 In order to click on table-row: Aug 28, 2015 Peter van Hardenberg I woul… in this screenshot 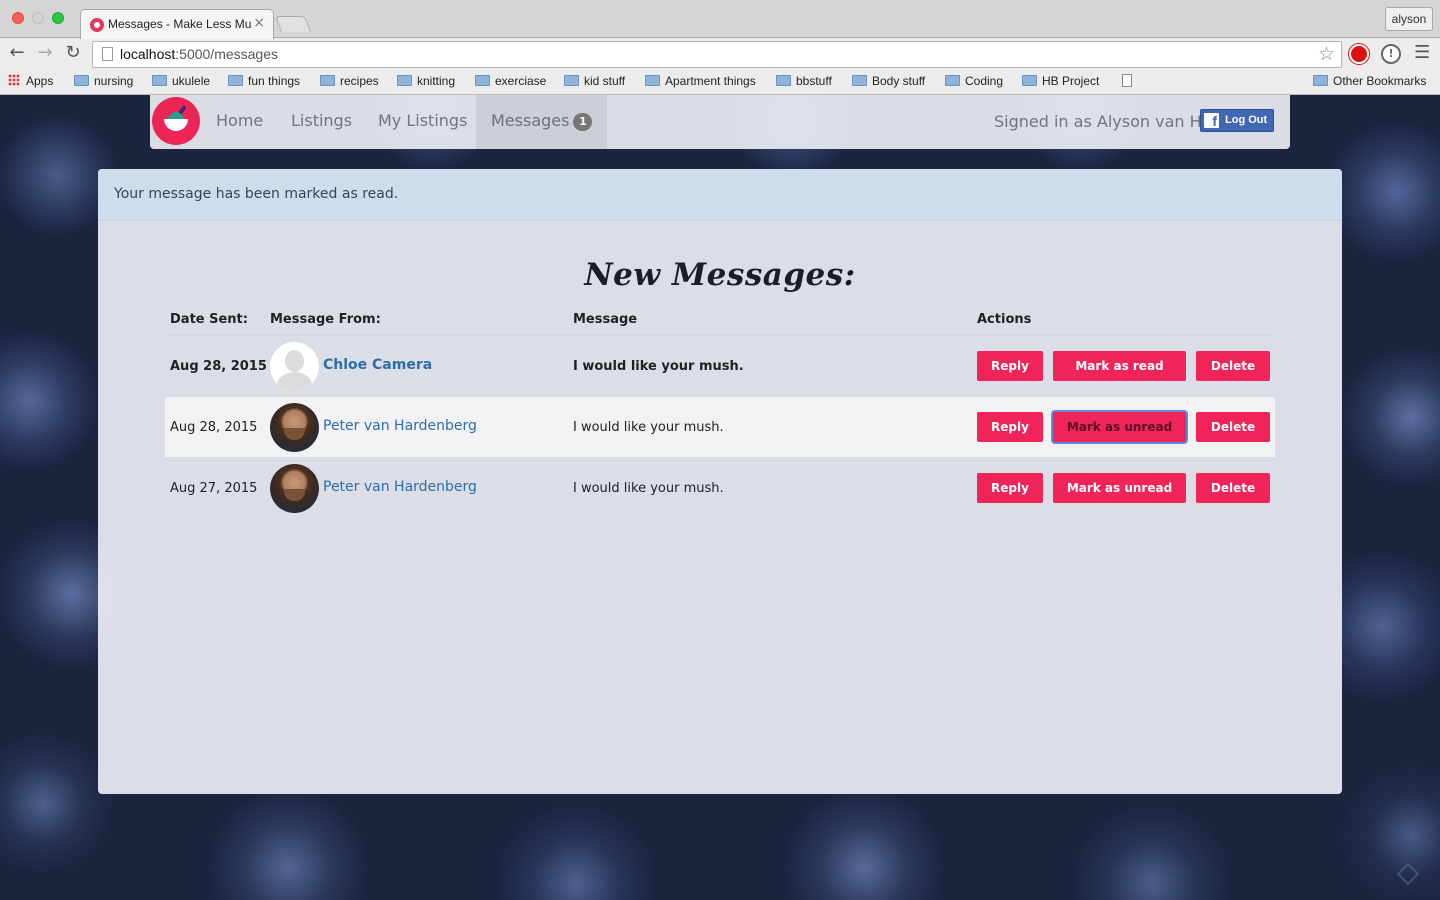, I will do `click(720, 427)`.